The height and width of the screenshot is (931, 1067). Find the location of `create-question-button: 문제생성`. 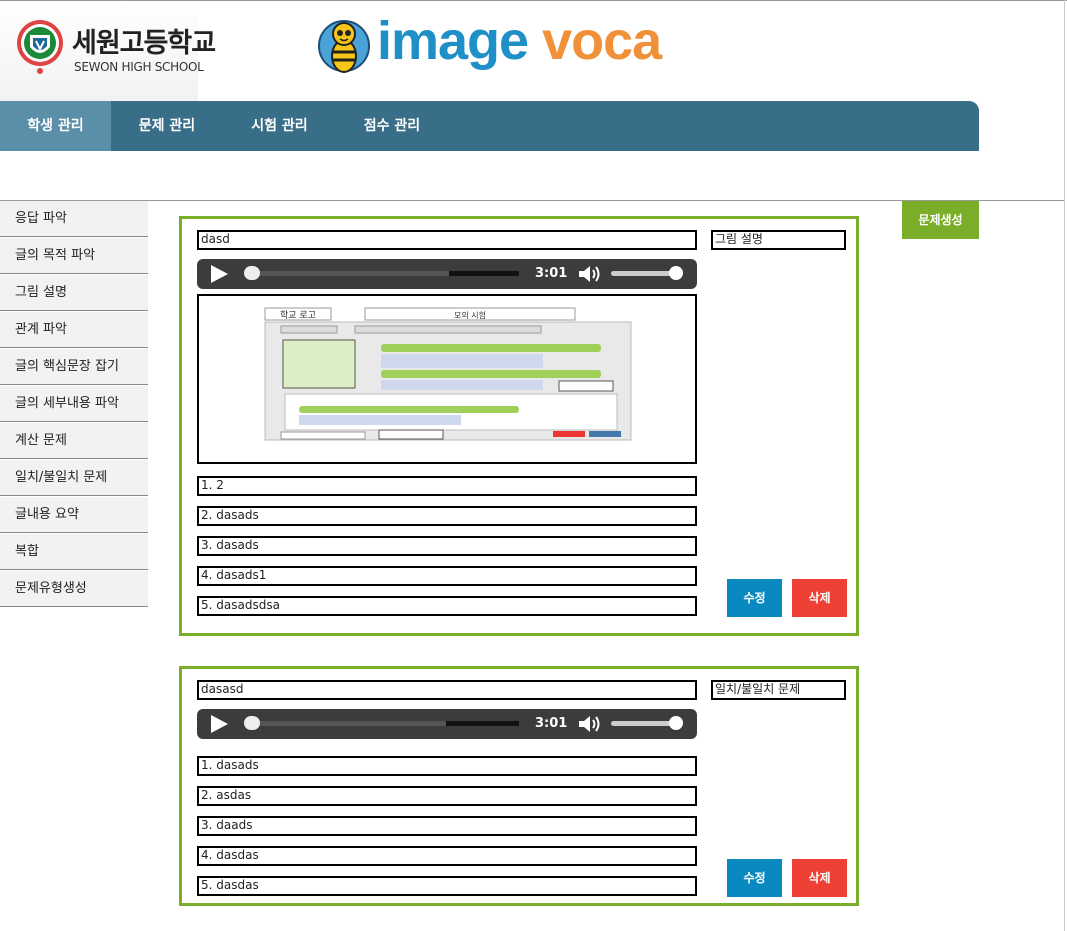

create-question-button: 문제생성 is located at coordinates (940, 220).